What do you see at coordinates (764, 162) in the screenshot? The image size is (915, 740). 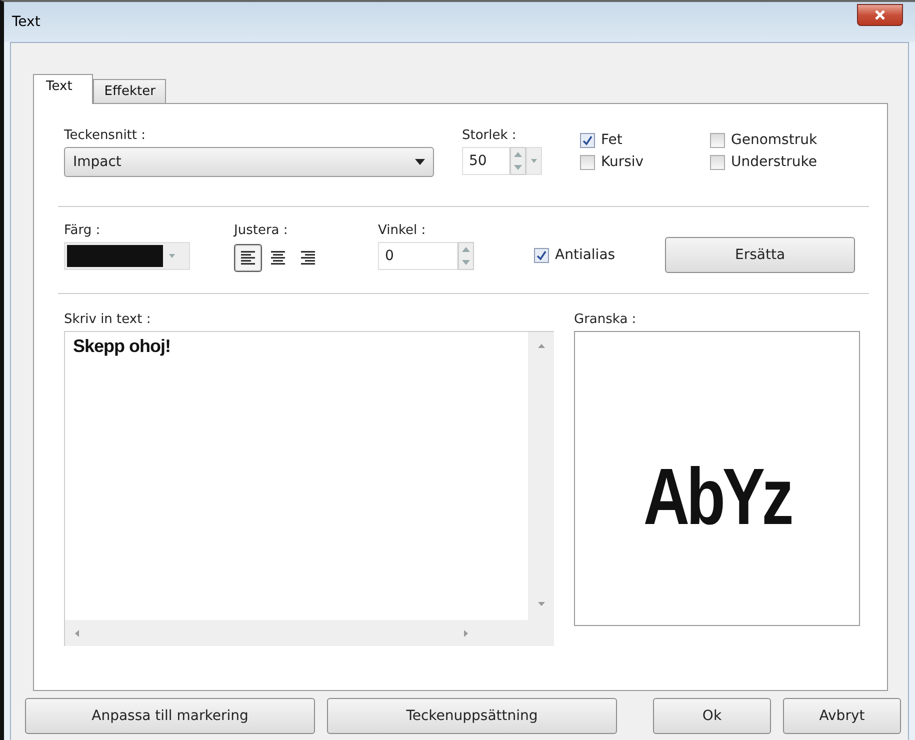 I see `style-checkbox: Understruke` at bounding box center [764, 162].